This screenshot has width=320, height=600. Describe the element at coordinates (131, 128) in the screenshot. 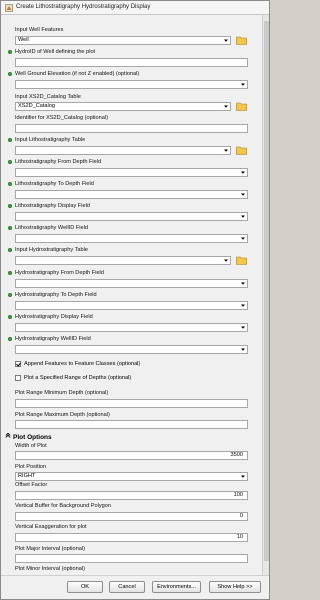

I see `identifier-xs2d-input` at that location.